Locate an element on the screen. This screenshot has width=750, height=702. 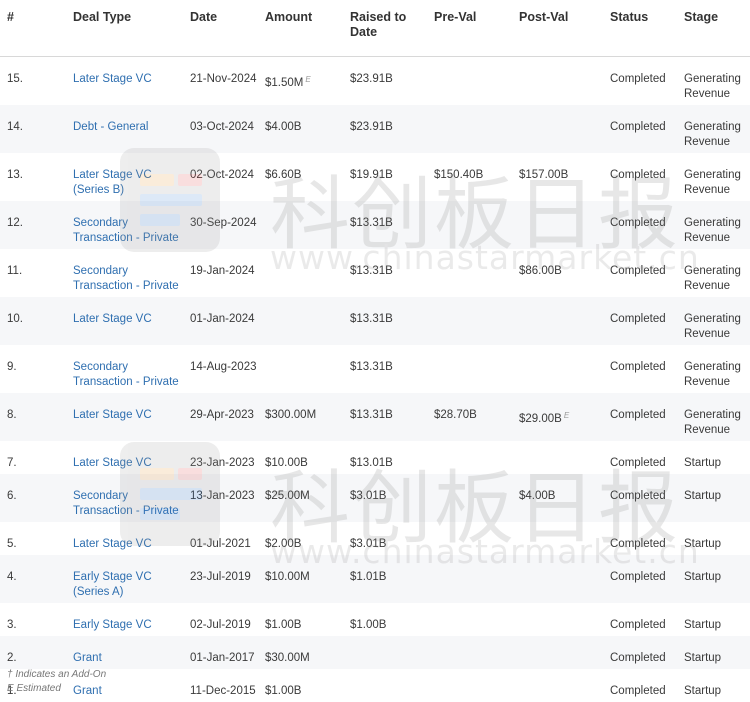
amount-value: $300.00M is located at coordinates (291, 414).